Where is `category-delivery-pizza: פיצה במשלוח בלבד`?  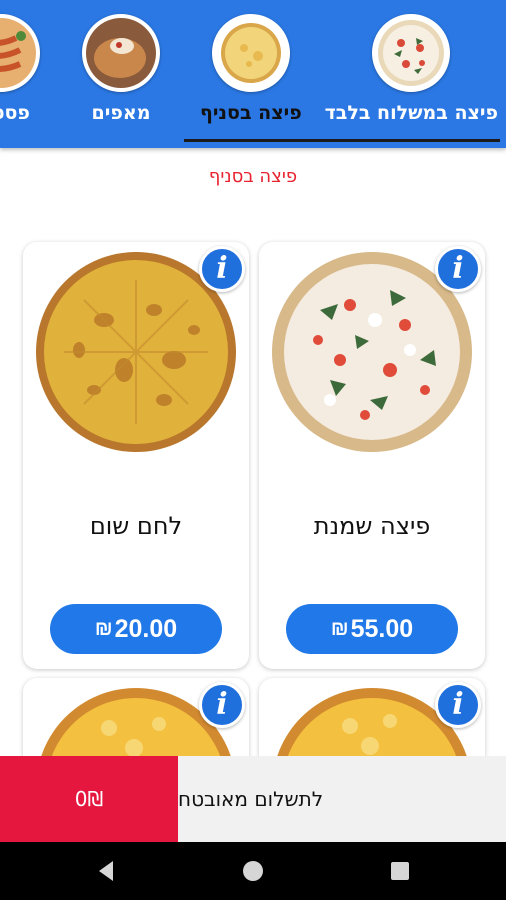 category-delivery-pizza: פיצה במשלוח בלבד is located at coordinates (411, 69).